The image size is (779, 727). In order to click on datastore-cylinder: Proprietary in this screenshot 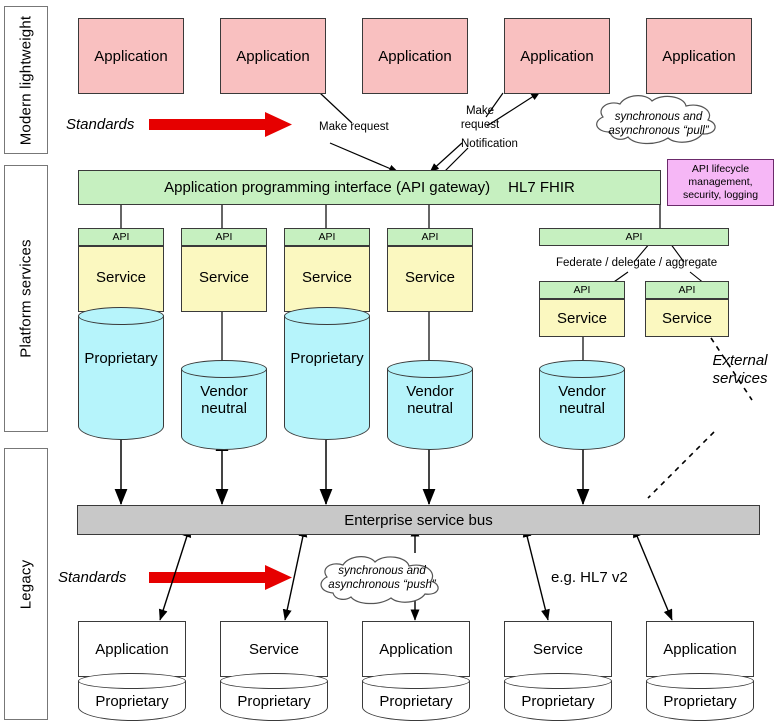, I will do `click(121, 373)`.